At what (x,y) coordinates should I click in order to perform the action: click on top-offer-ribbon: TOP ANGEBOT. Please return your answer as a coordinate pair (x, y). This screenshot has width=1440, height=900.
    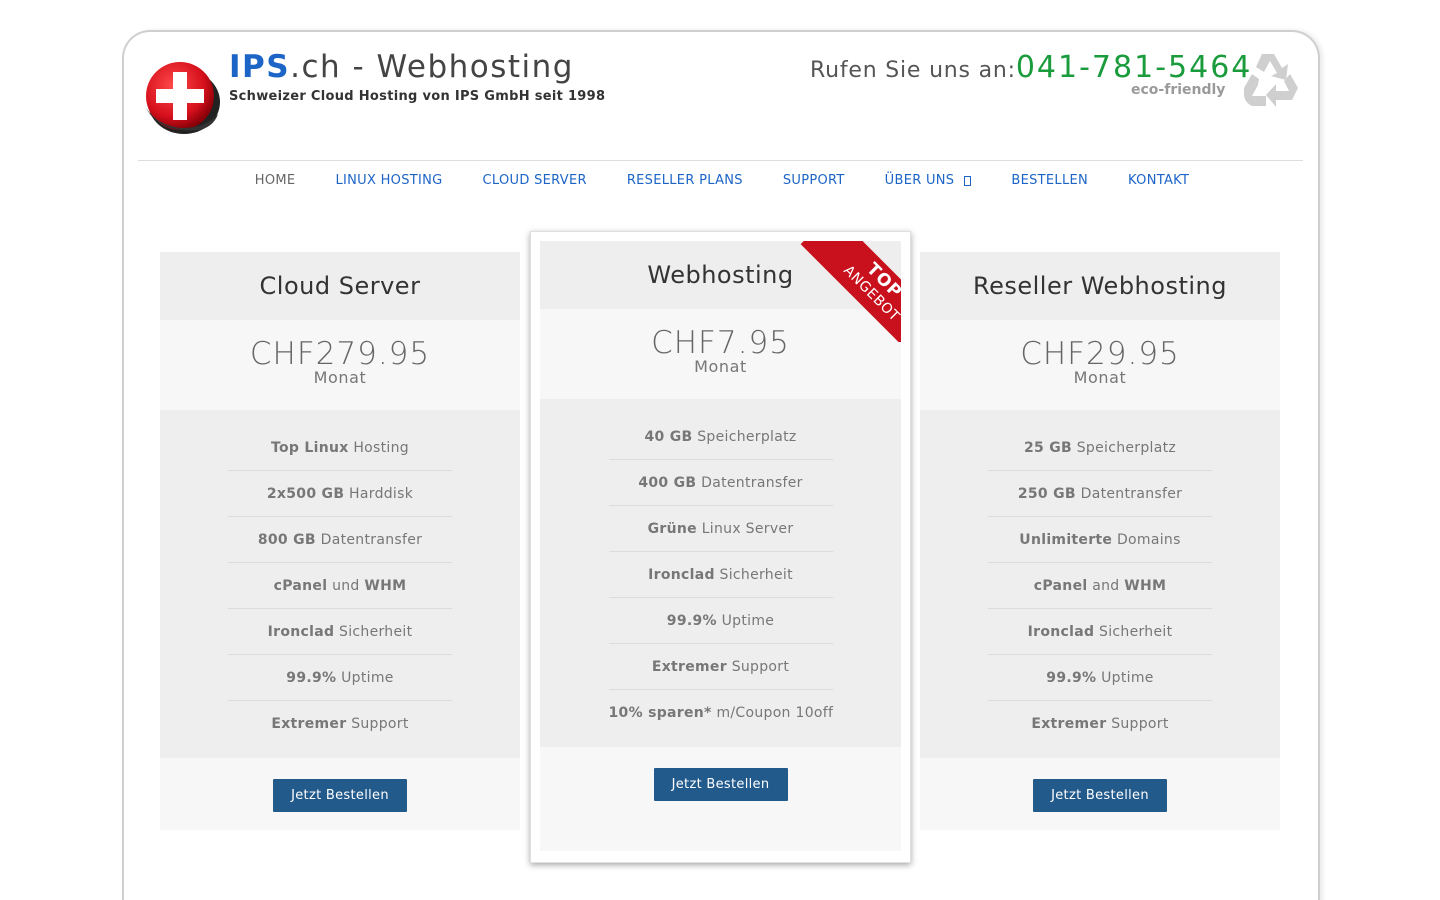
    Looking at the image, I should click on (850, 291).